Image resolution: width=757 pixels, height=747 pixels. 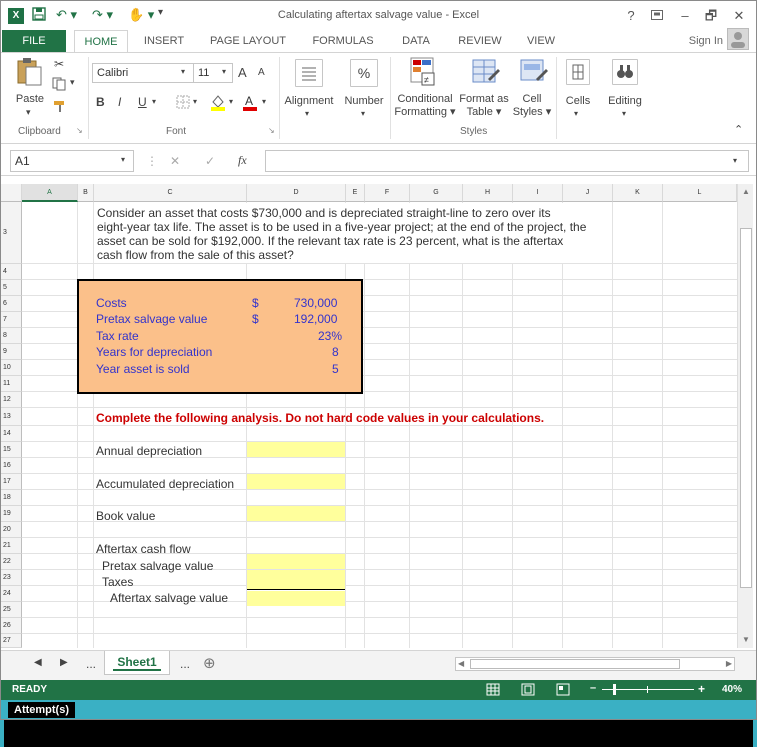 What do you see at coordinates (38, 662) in the screenshot?
I see `prev-sheet-icon: ◀` at bounding box center [38, 662].